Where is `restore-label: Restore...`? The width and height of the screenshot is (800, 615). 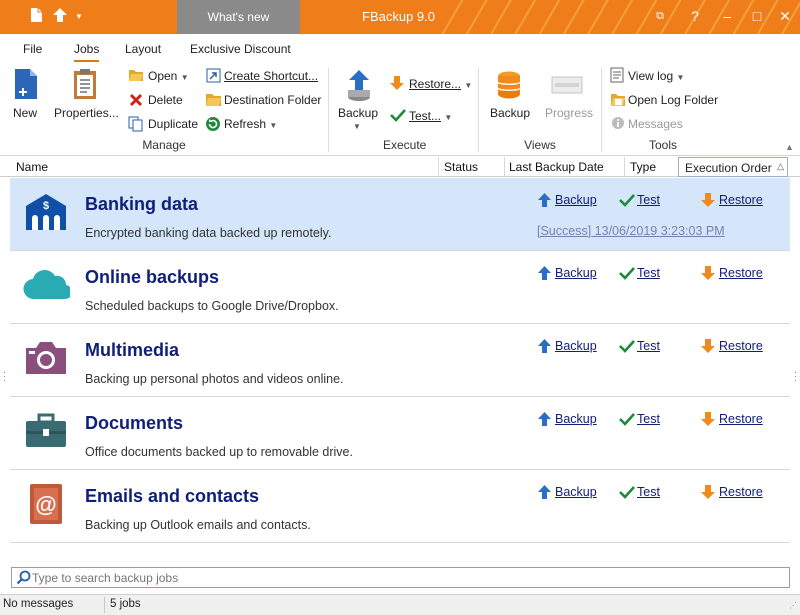
restore-label: Restore... is located at coordinates (435, 84).